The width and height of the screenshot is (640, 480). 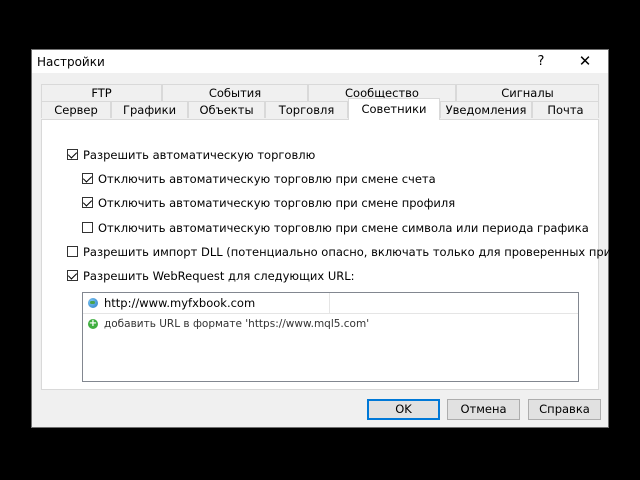 I want to click on tab-charts: Графики, so click(x=149, y=109).